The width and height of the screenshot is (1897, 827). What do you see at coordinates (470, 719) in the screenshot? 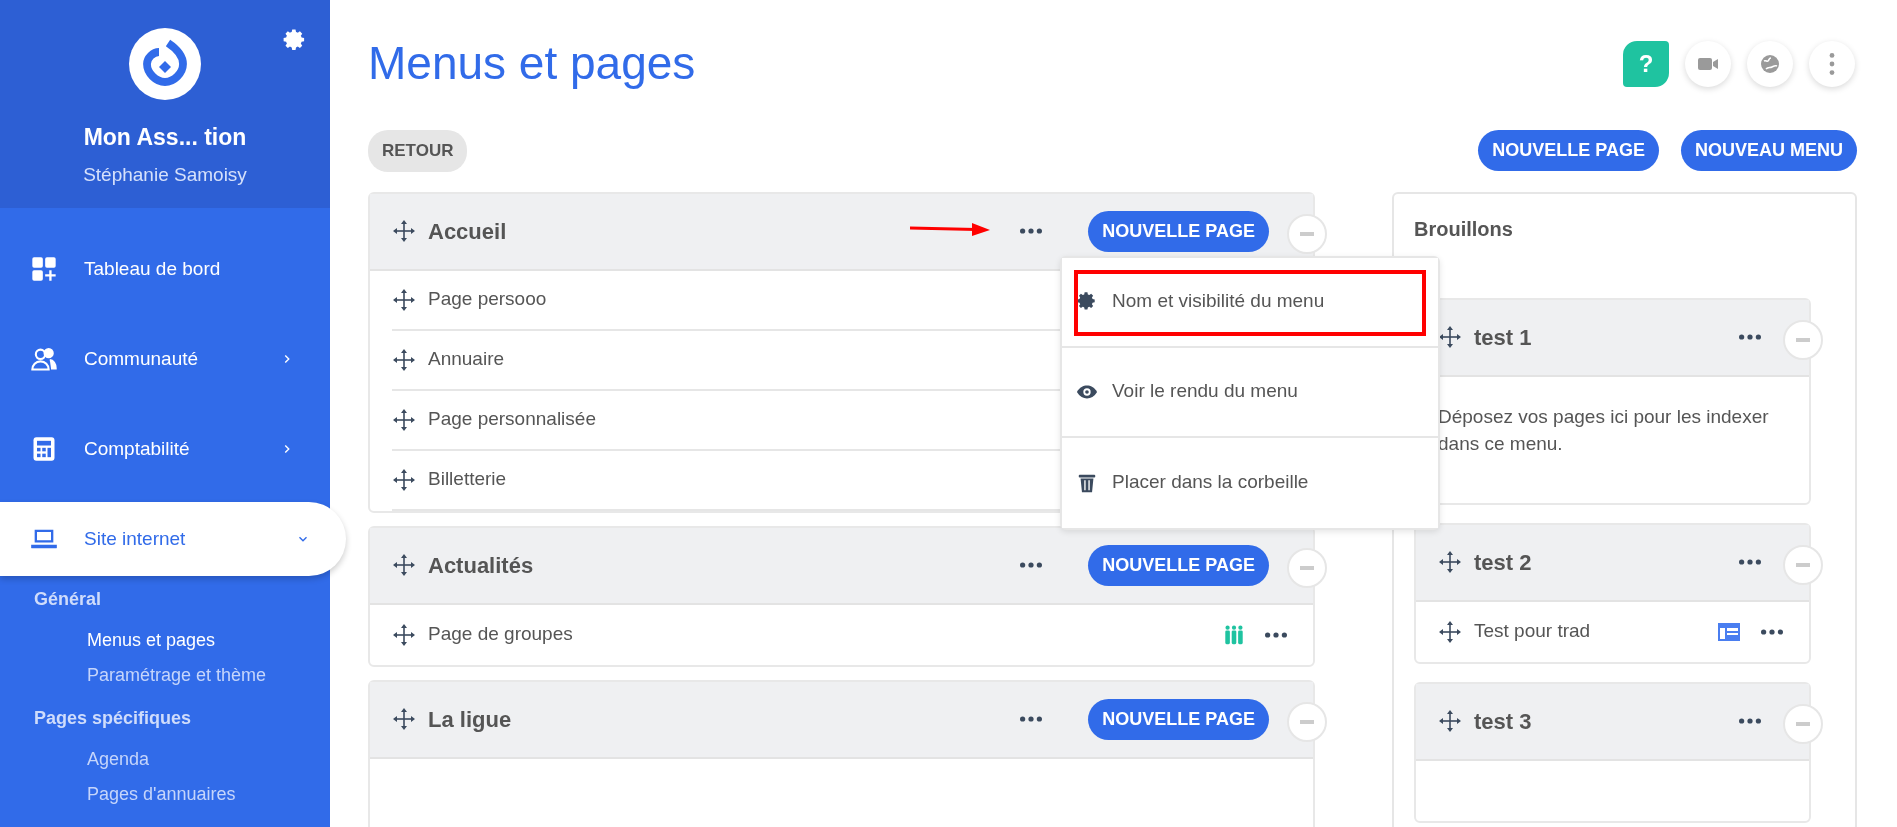
I see `menu-title: La ligue` at bounding box center [470, 719].